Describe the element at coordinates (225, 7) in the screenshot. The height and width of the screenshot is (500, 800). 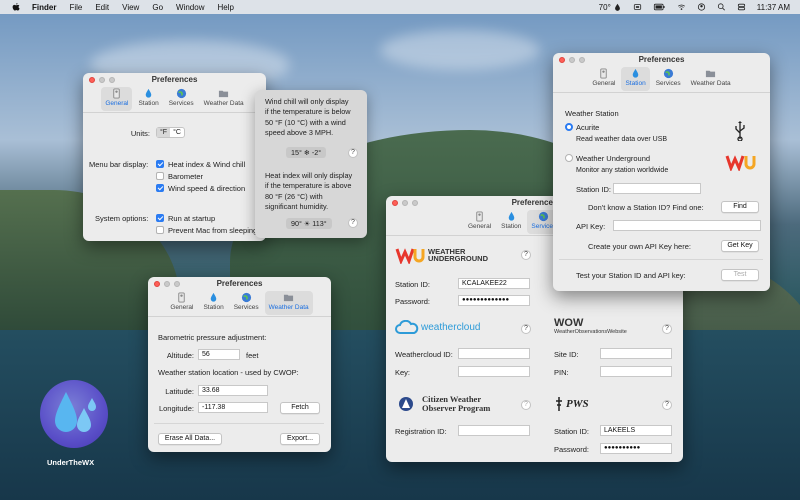
I see `menu-help: Help` at that location.